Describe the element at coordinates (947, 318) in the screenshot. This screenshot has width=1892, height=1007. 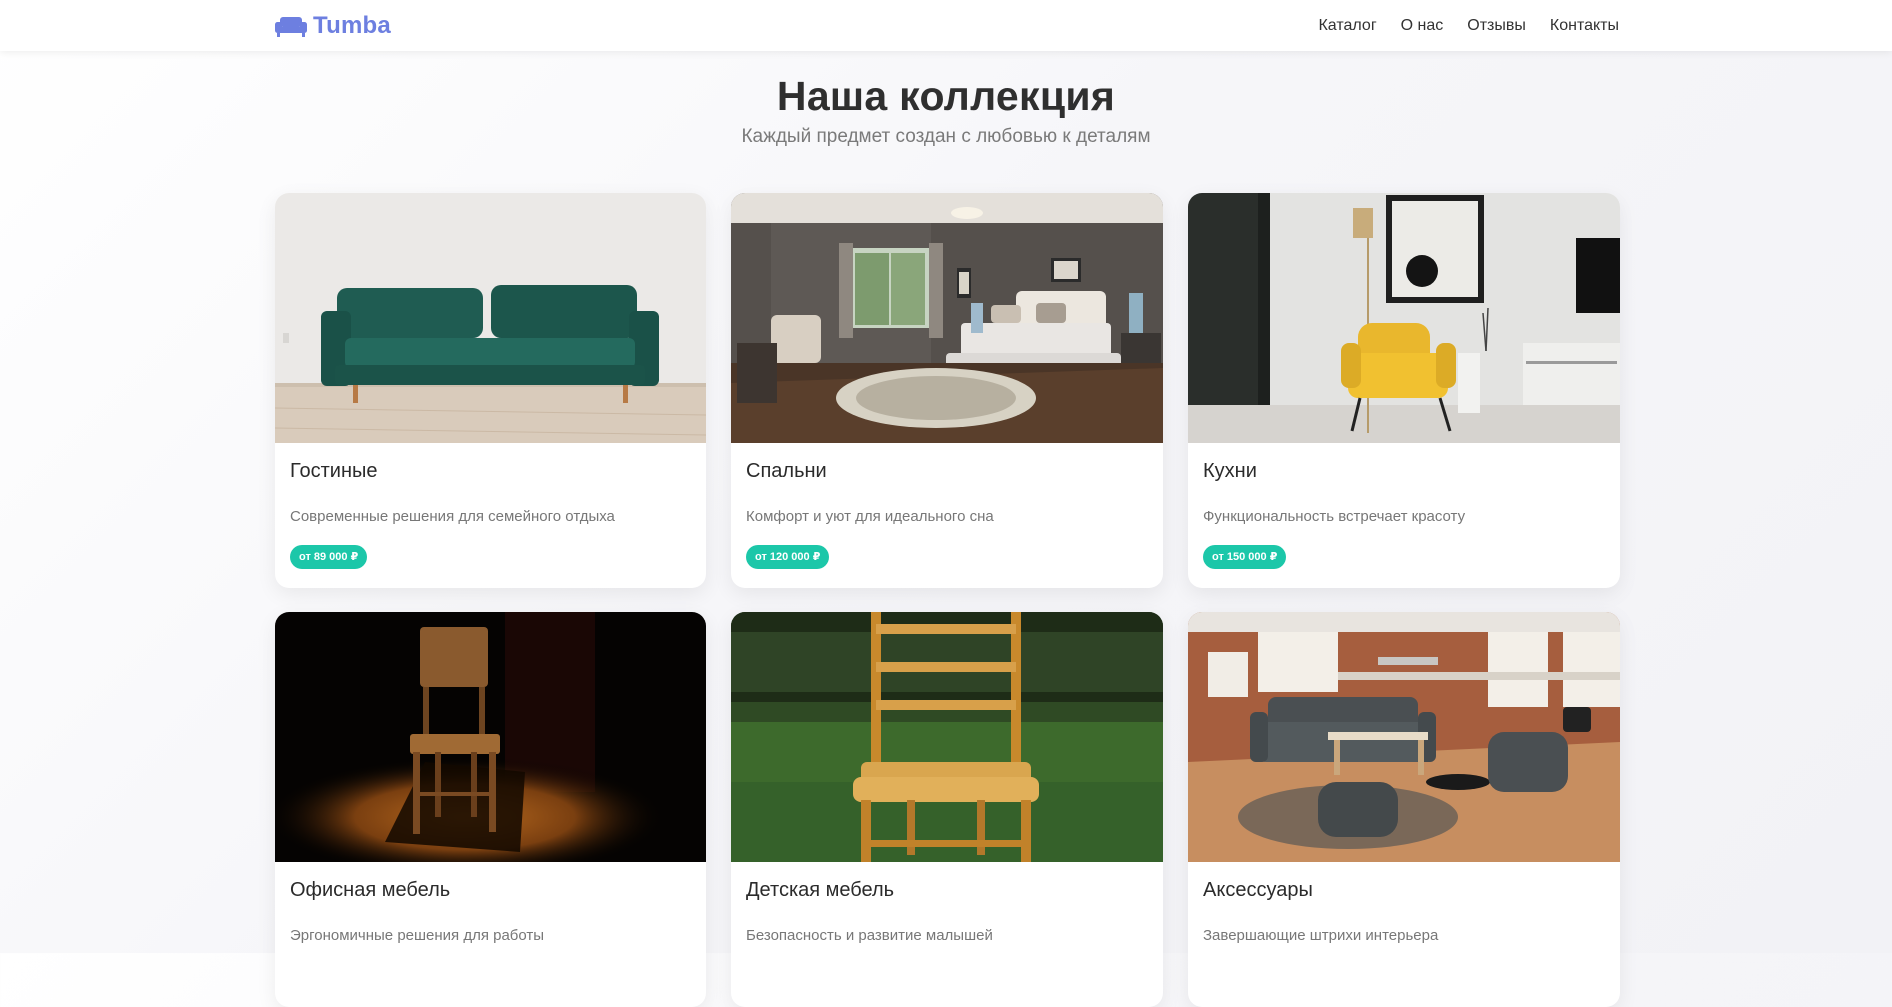
I see `bedroom-photo` at that location.